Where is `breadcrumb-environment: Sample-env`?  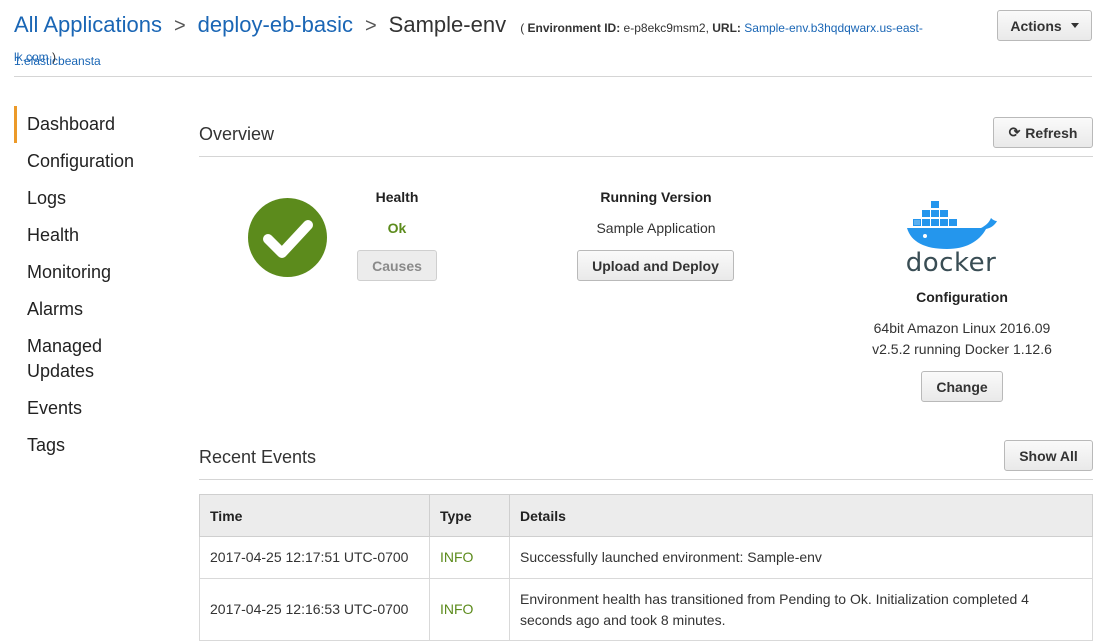 breadcrumb-environment: Sample-env is located at coordinates (447, 24).